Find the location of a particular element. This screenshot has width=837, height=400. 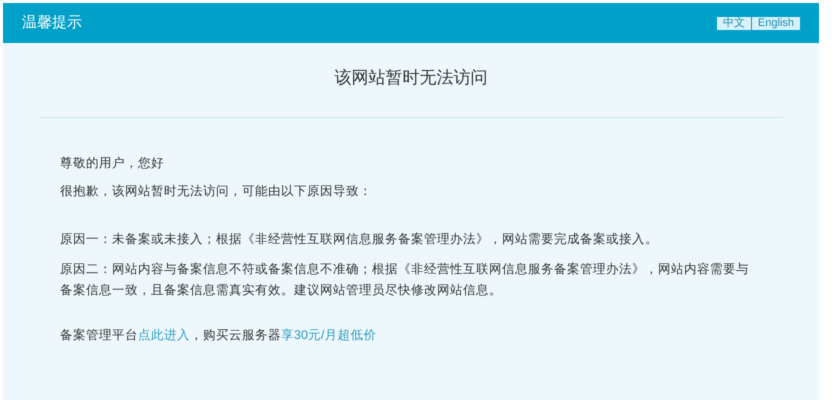

footer-text: 备案管理平台点此进入，购买云服务器享30元/月超低价 is located at coordinates (219, 335).